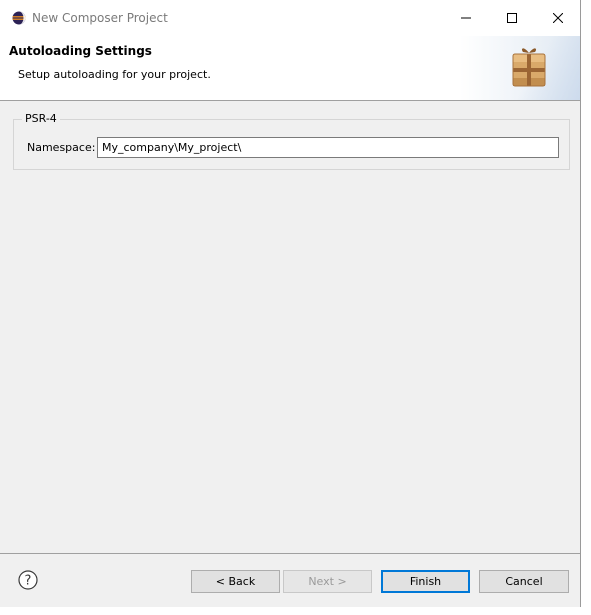 The width and height of the screenshot is (591, 615). I want to click on button-bar: ? < Back Next > Finish Cancel, so click(290, 580).